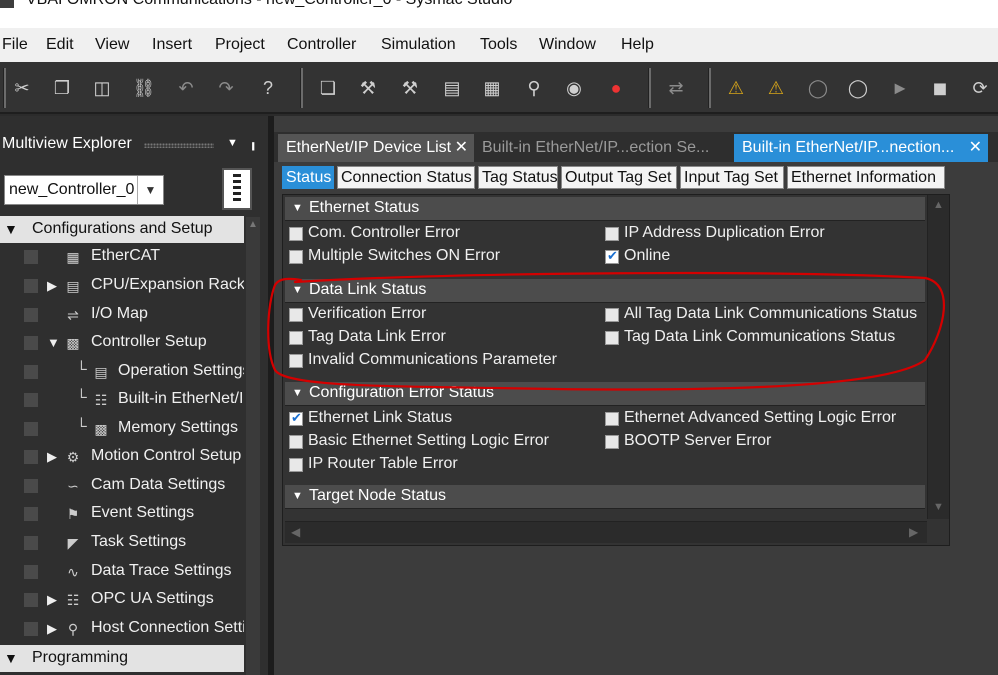  What do you see at coordinates (122, 400) in the screenshot?
I see `tree-item-ethernet-port: └ ☷ Built-in EtherNet/IP Port Settings` at bounding box center [122, 400].